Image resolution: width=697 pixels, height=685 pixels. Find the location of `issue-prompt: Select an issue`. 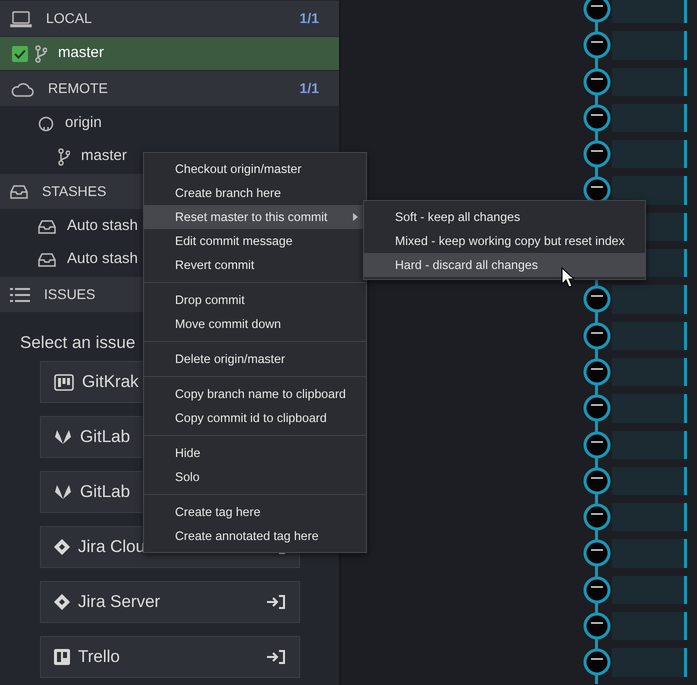

issue-prompt: Select an issue is located at coordinates (78, 343).